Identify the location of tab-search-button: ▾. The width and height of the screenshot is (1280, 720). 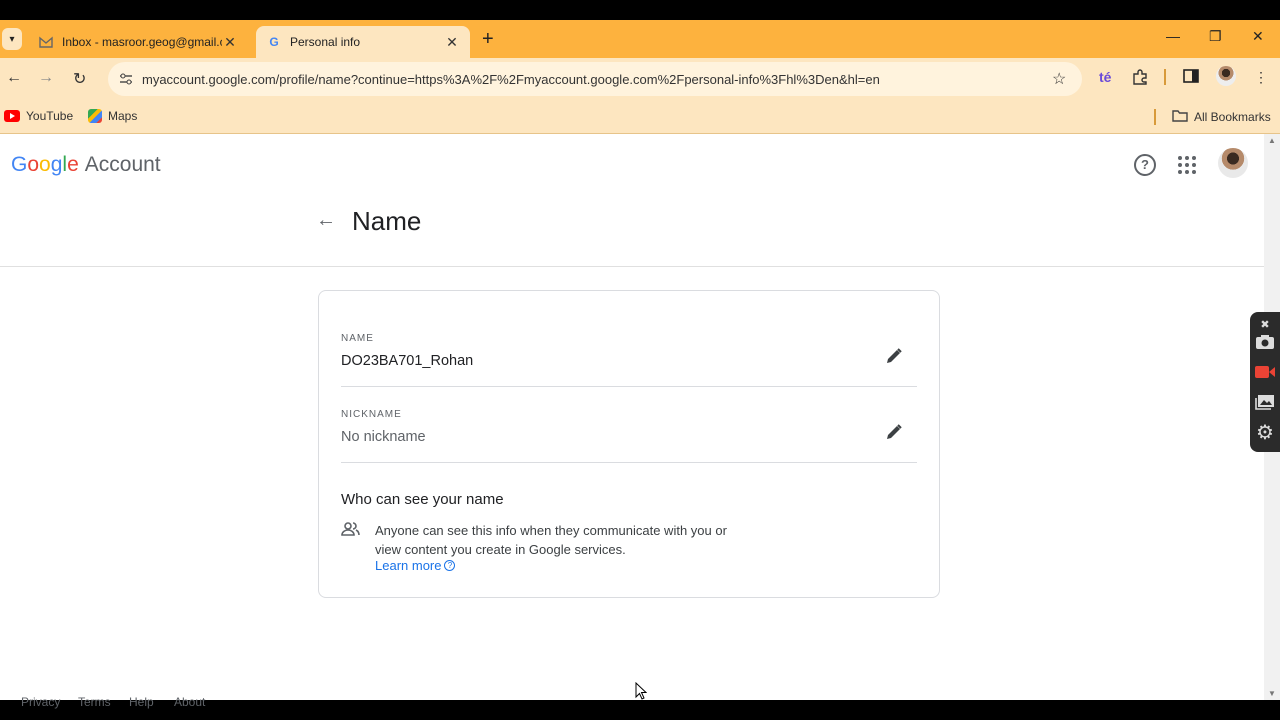
(12, 39).